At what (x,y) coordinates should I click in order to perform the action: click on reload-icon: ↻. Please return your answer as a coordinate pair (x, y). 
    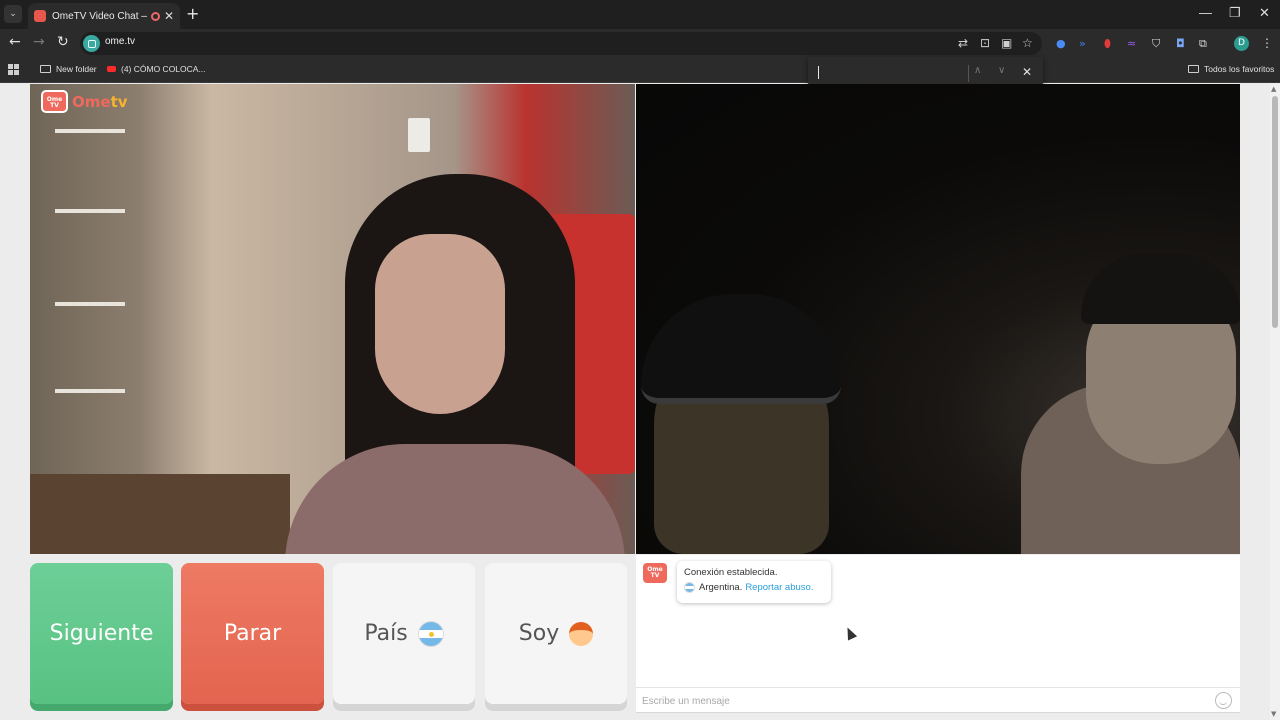
    Looking at the image, I should click on (63, 42).